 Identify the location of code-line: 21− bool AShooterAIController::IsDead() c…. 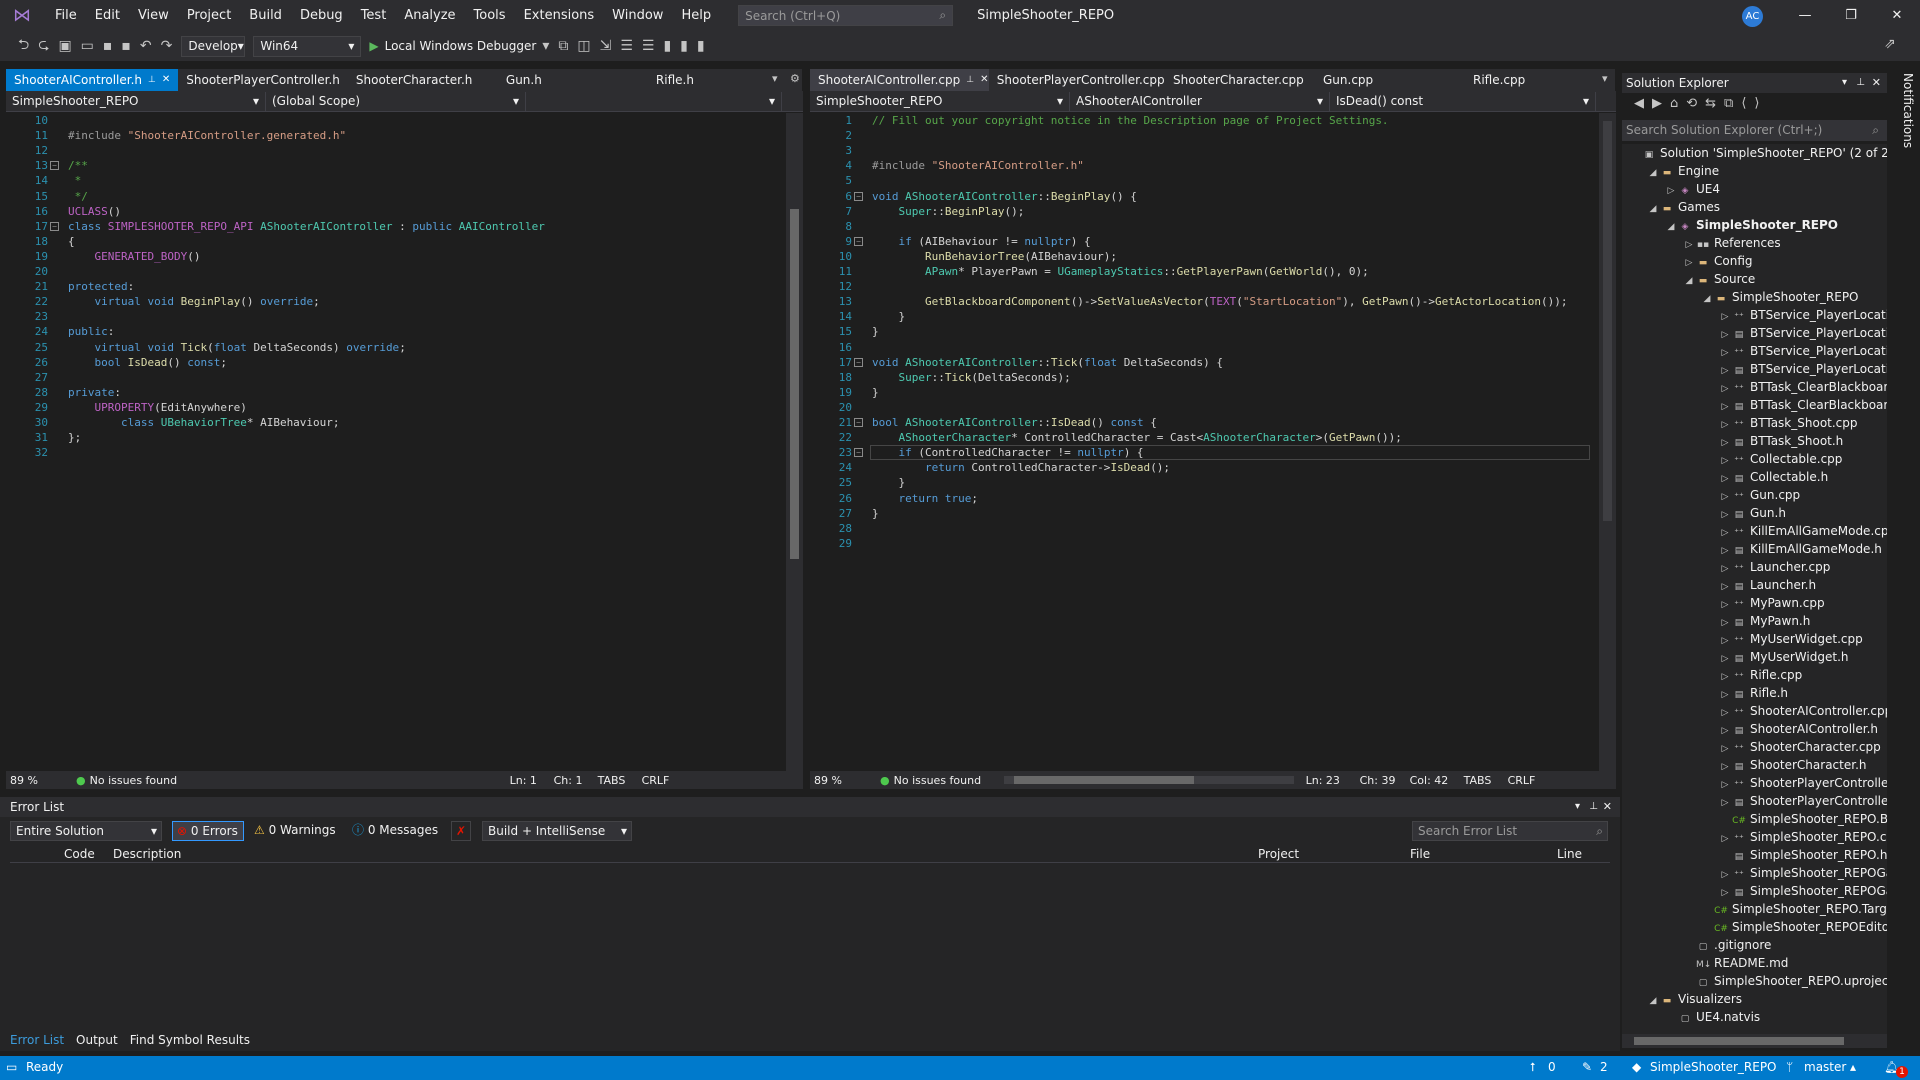
(1204, 422).